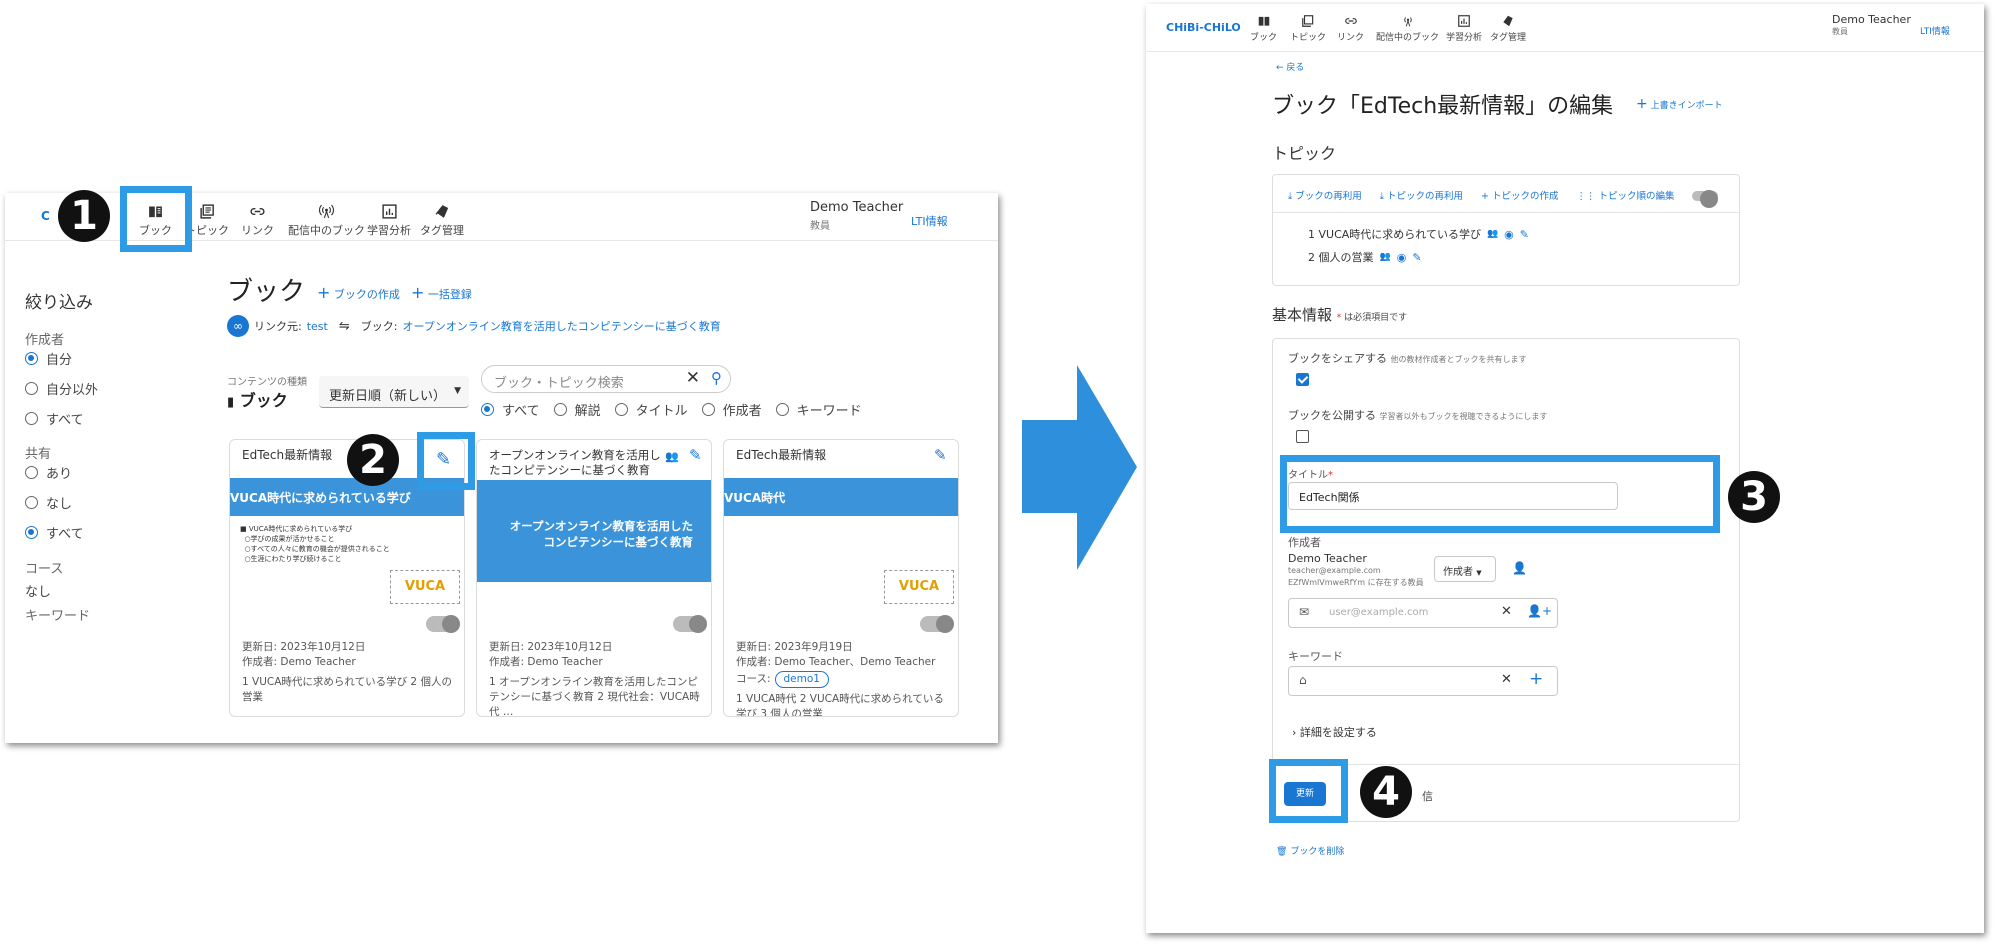  I want to click on user-name: Demo Teacher, so click(857, 207).